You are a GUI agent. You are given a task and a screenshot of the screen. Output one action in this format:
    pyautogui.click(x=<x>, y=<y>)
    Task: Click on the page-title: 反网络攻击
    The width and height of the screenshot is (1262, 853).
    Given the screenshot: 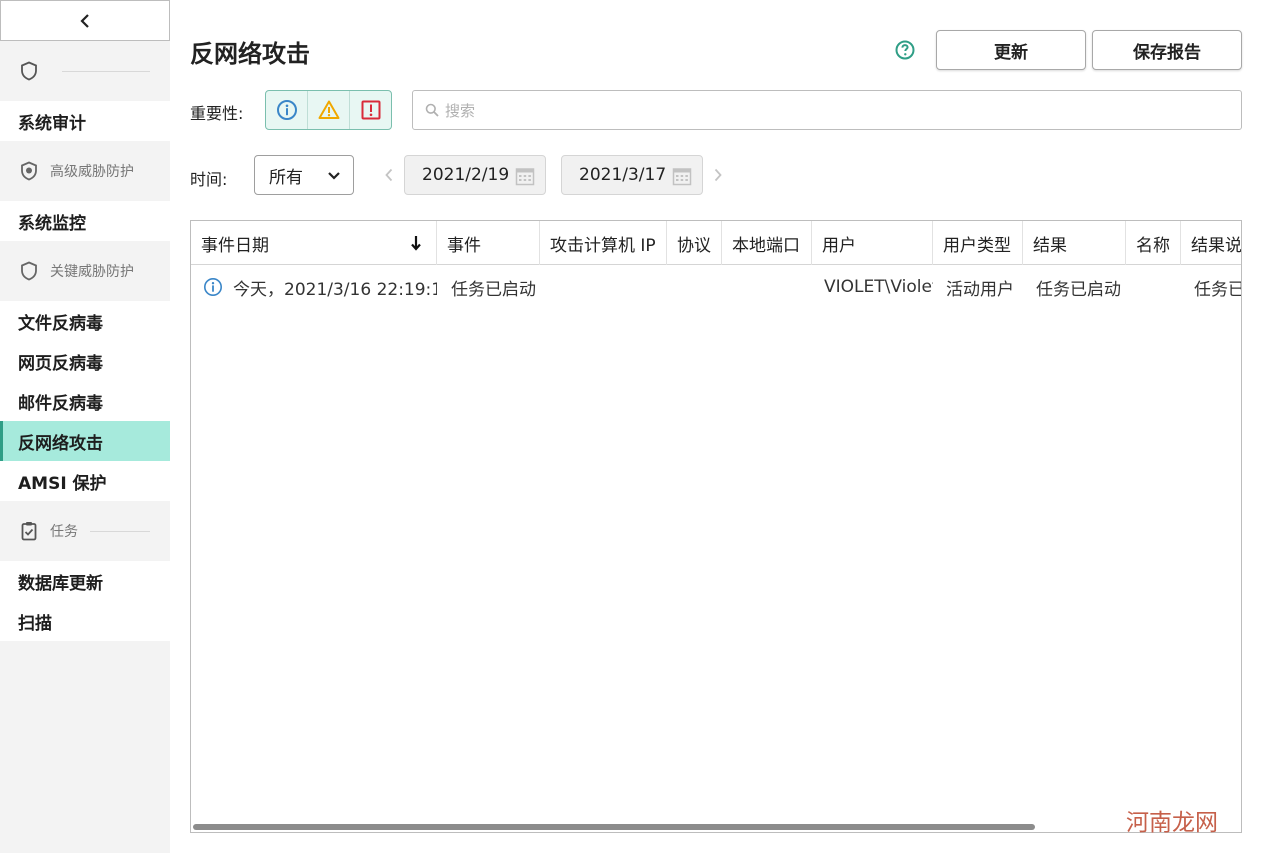 What is the action you would take?
    pyautogui.click(x=250, y=54)
    